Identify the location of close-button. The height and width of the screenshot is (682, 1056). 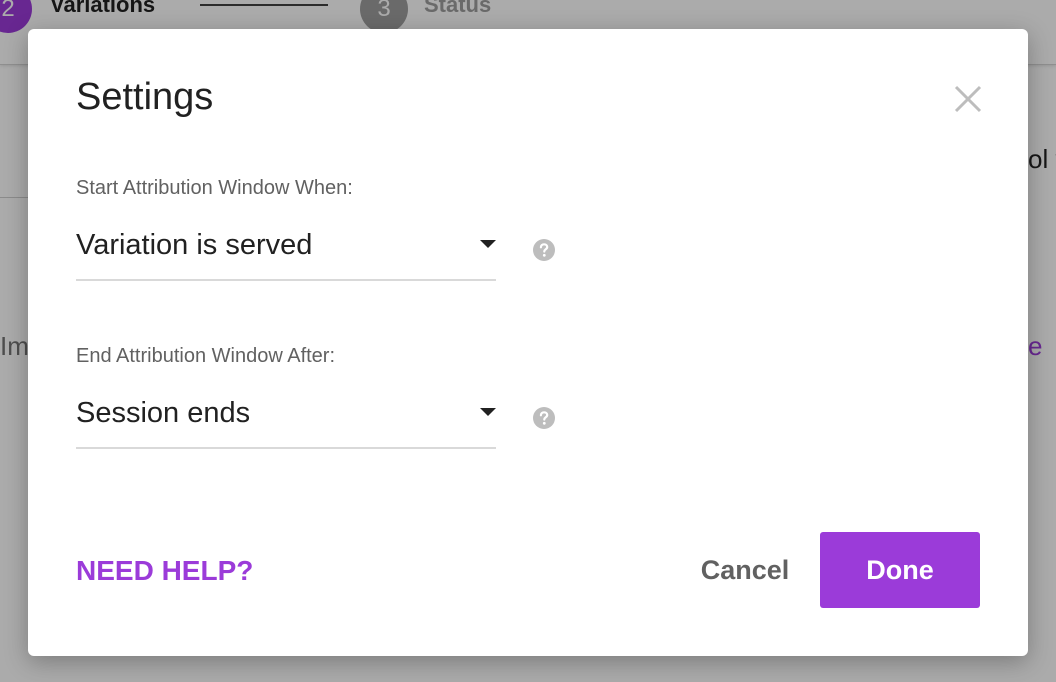
(968, 99).